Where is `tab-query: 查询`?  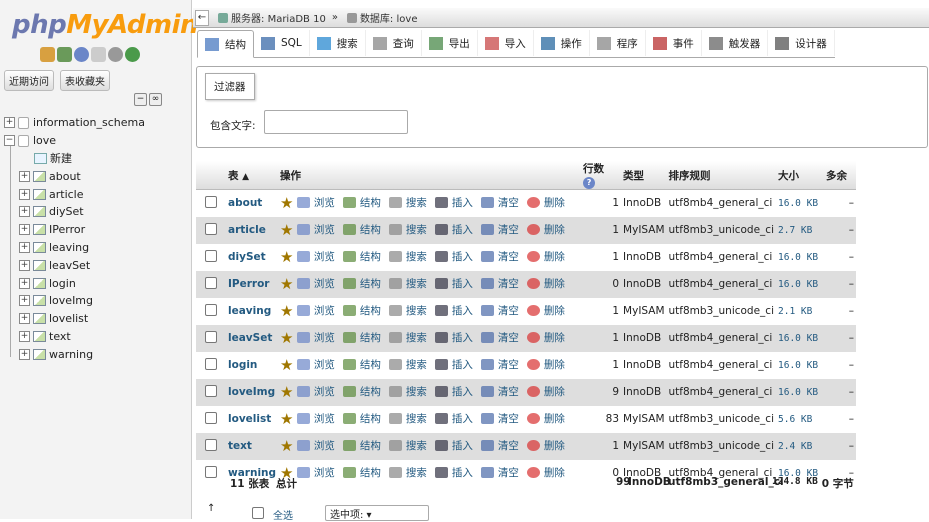 tab-query: 查询 is located at coordinates (394, 43).